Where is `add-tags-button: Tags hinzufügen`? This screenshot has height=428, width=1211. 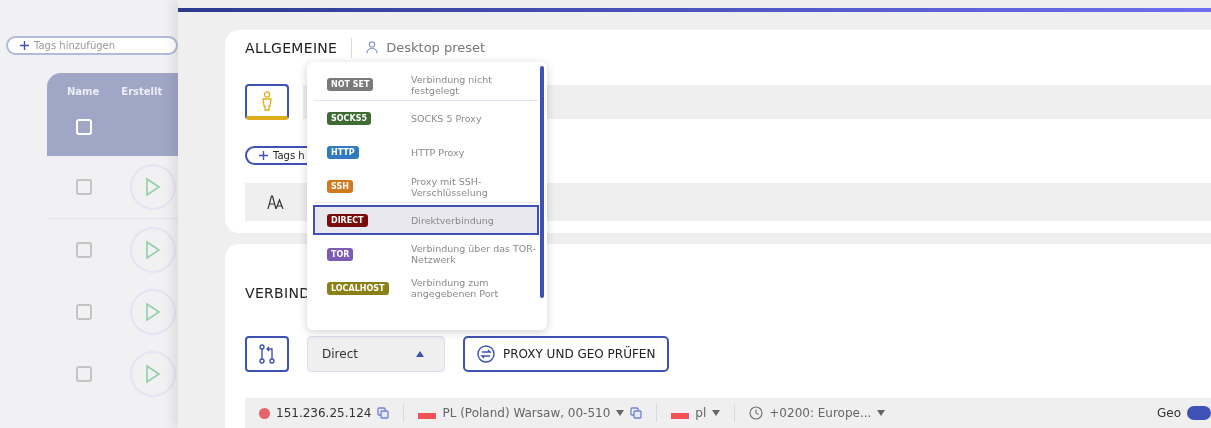 add-tags-button: Tags hinzufügen is located at coordinates (92, 45).